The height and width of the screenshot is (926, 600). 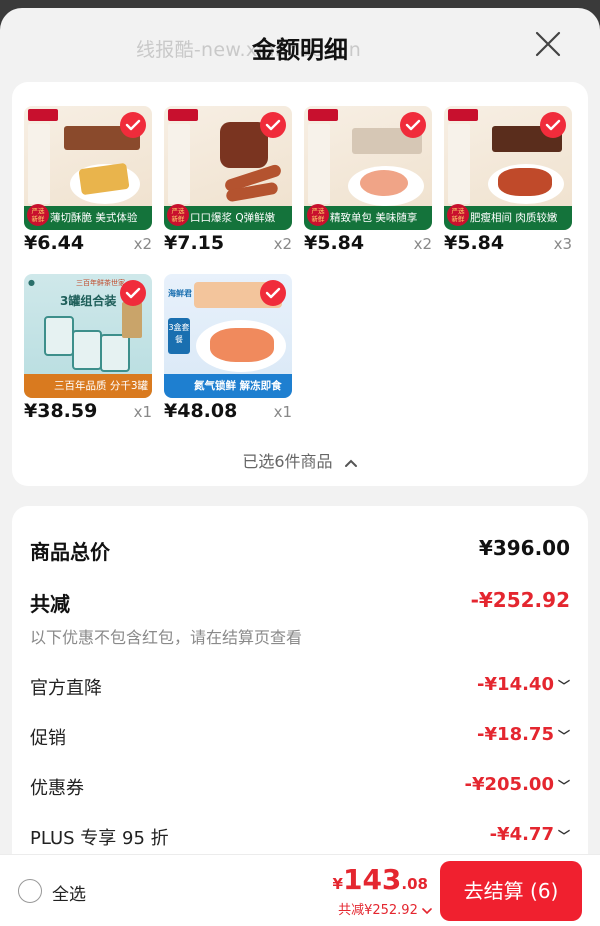 I want to click on product-item: 薄切酥脆 美式体验 严选 新鲜 ¥6.44 x2, so click(x=88, y=182).